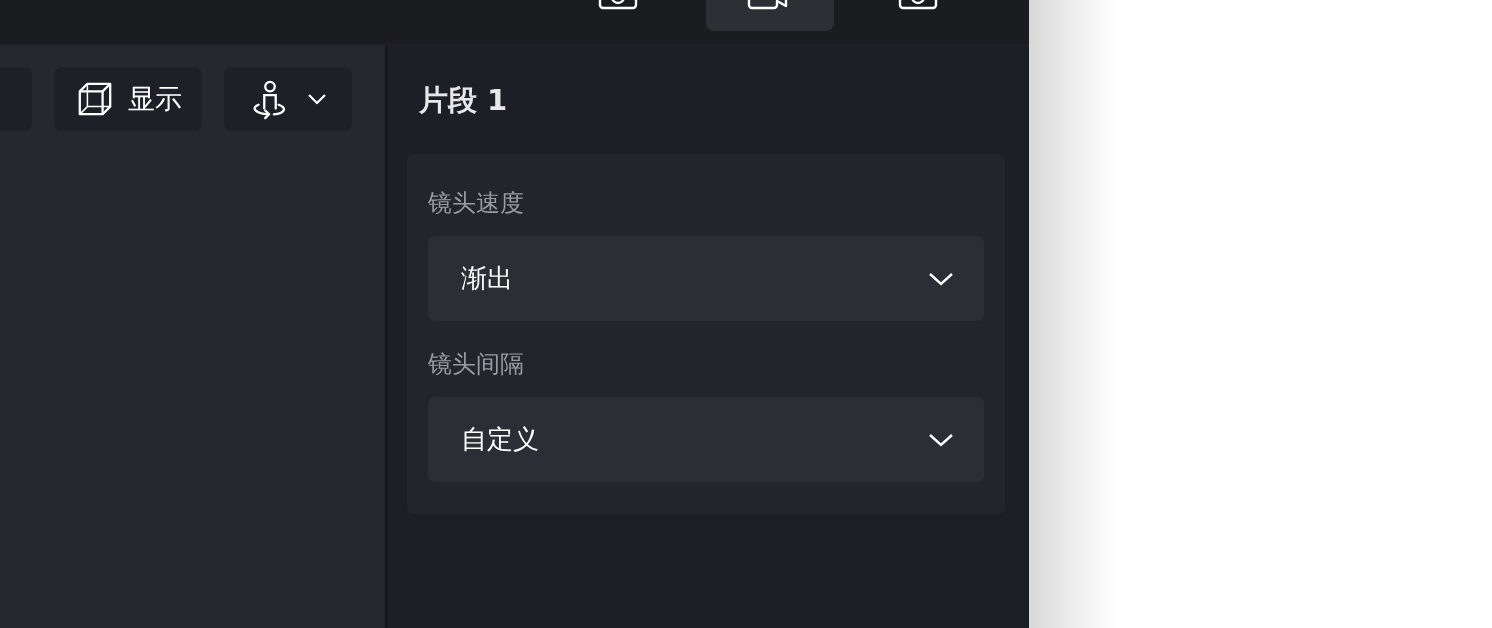  Describe the element at coordinates (706, 439) in the screenshot. I see `select-field: 自定义` at that location.